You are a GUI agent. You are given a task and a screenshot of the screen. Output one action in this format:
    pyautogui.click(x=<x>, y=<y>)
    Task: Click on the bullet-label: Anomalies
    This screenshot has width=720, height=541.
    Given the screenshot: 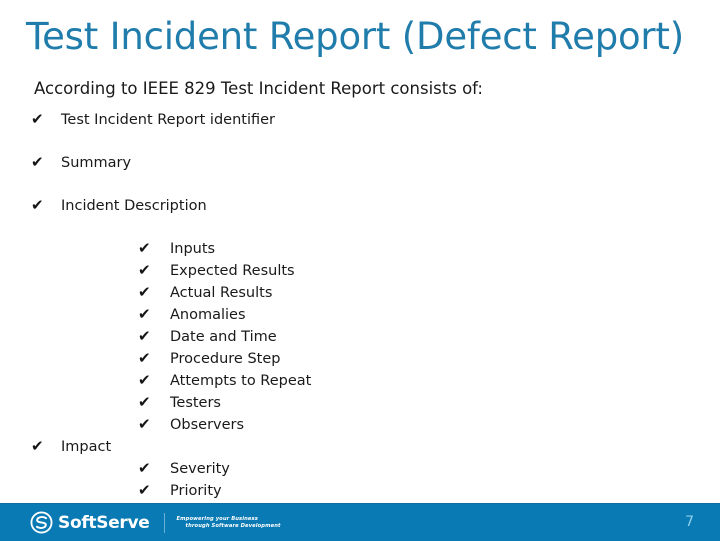 What is the action you would take?
    pyautogui.click(x=208, y=315)
    